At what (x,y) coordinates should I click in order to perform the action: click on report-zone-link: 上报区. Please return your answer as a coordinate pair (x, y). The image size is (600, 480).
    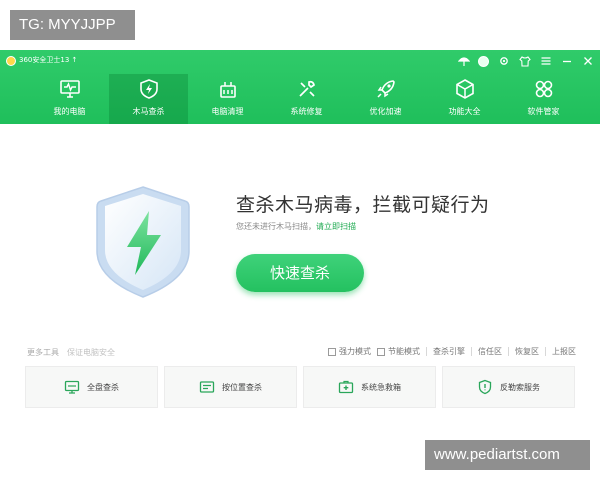
    Looking at the image, I should click on (564, 351).